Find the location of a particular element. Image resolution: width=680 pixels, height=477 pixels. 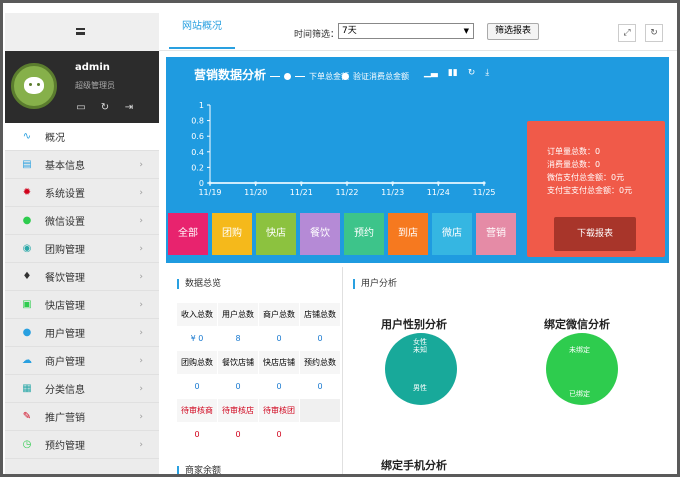

pie-label-male: 男性 is located at coordinates (420, 388).